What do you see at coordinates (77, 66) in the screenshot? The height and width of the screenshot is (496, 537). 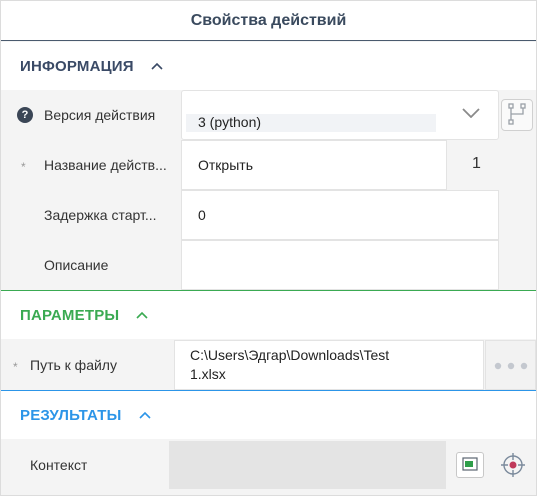 I see `section-info-label: ИНФОРМАЦИЯ` at bounding box center [77, 66].